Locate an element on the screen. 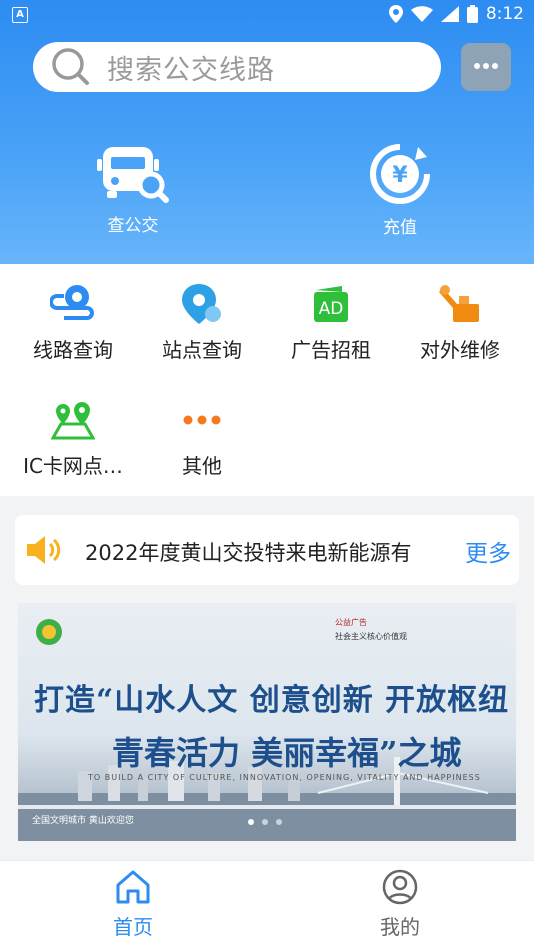 Image resolution: width=534 pixels, height=951 pixels. recharge-button: ¥ 充值 is located at coordinates (400, 190).